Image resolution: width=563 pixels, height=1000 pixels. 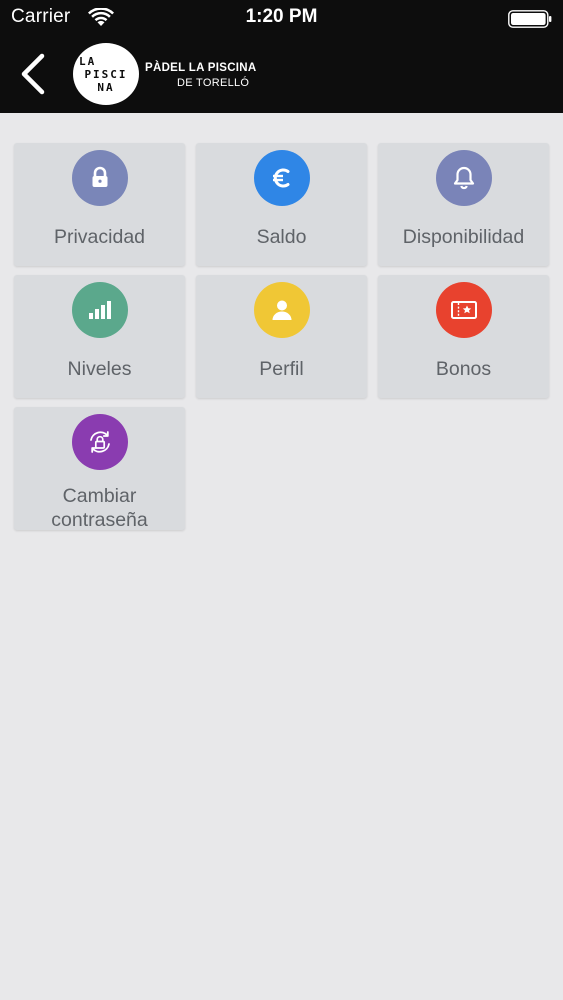 What do you see at coordinates (464, 178) in the screenshot?
I see `bell-icon` at bounding box center [464, 178].